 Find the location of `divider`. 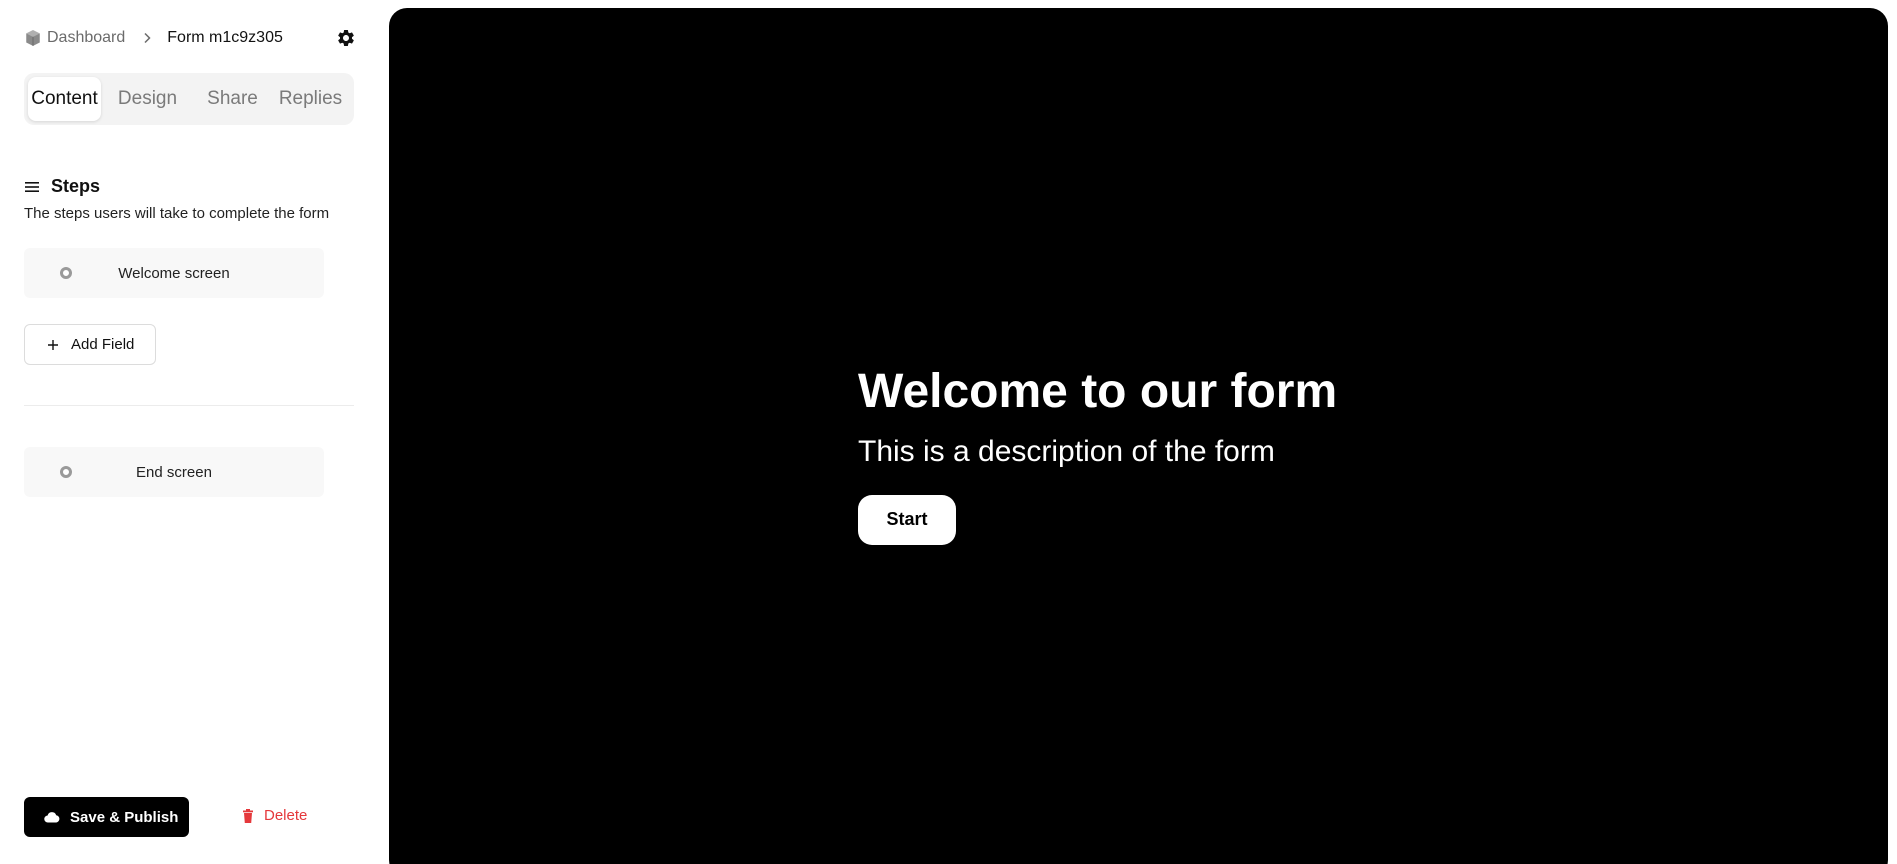

divider is located at coordinates (189, 405).